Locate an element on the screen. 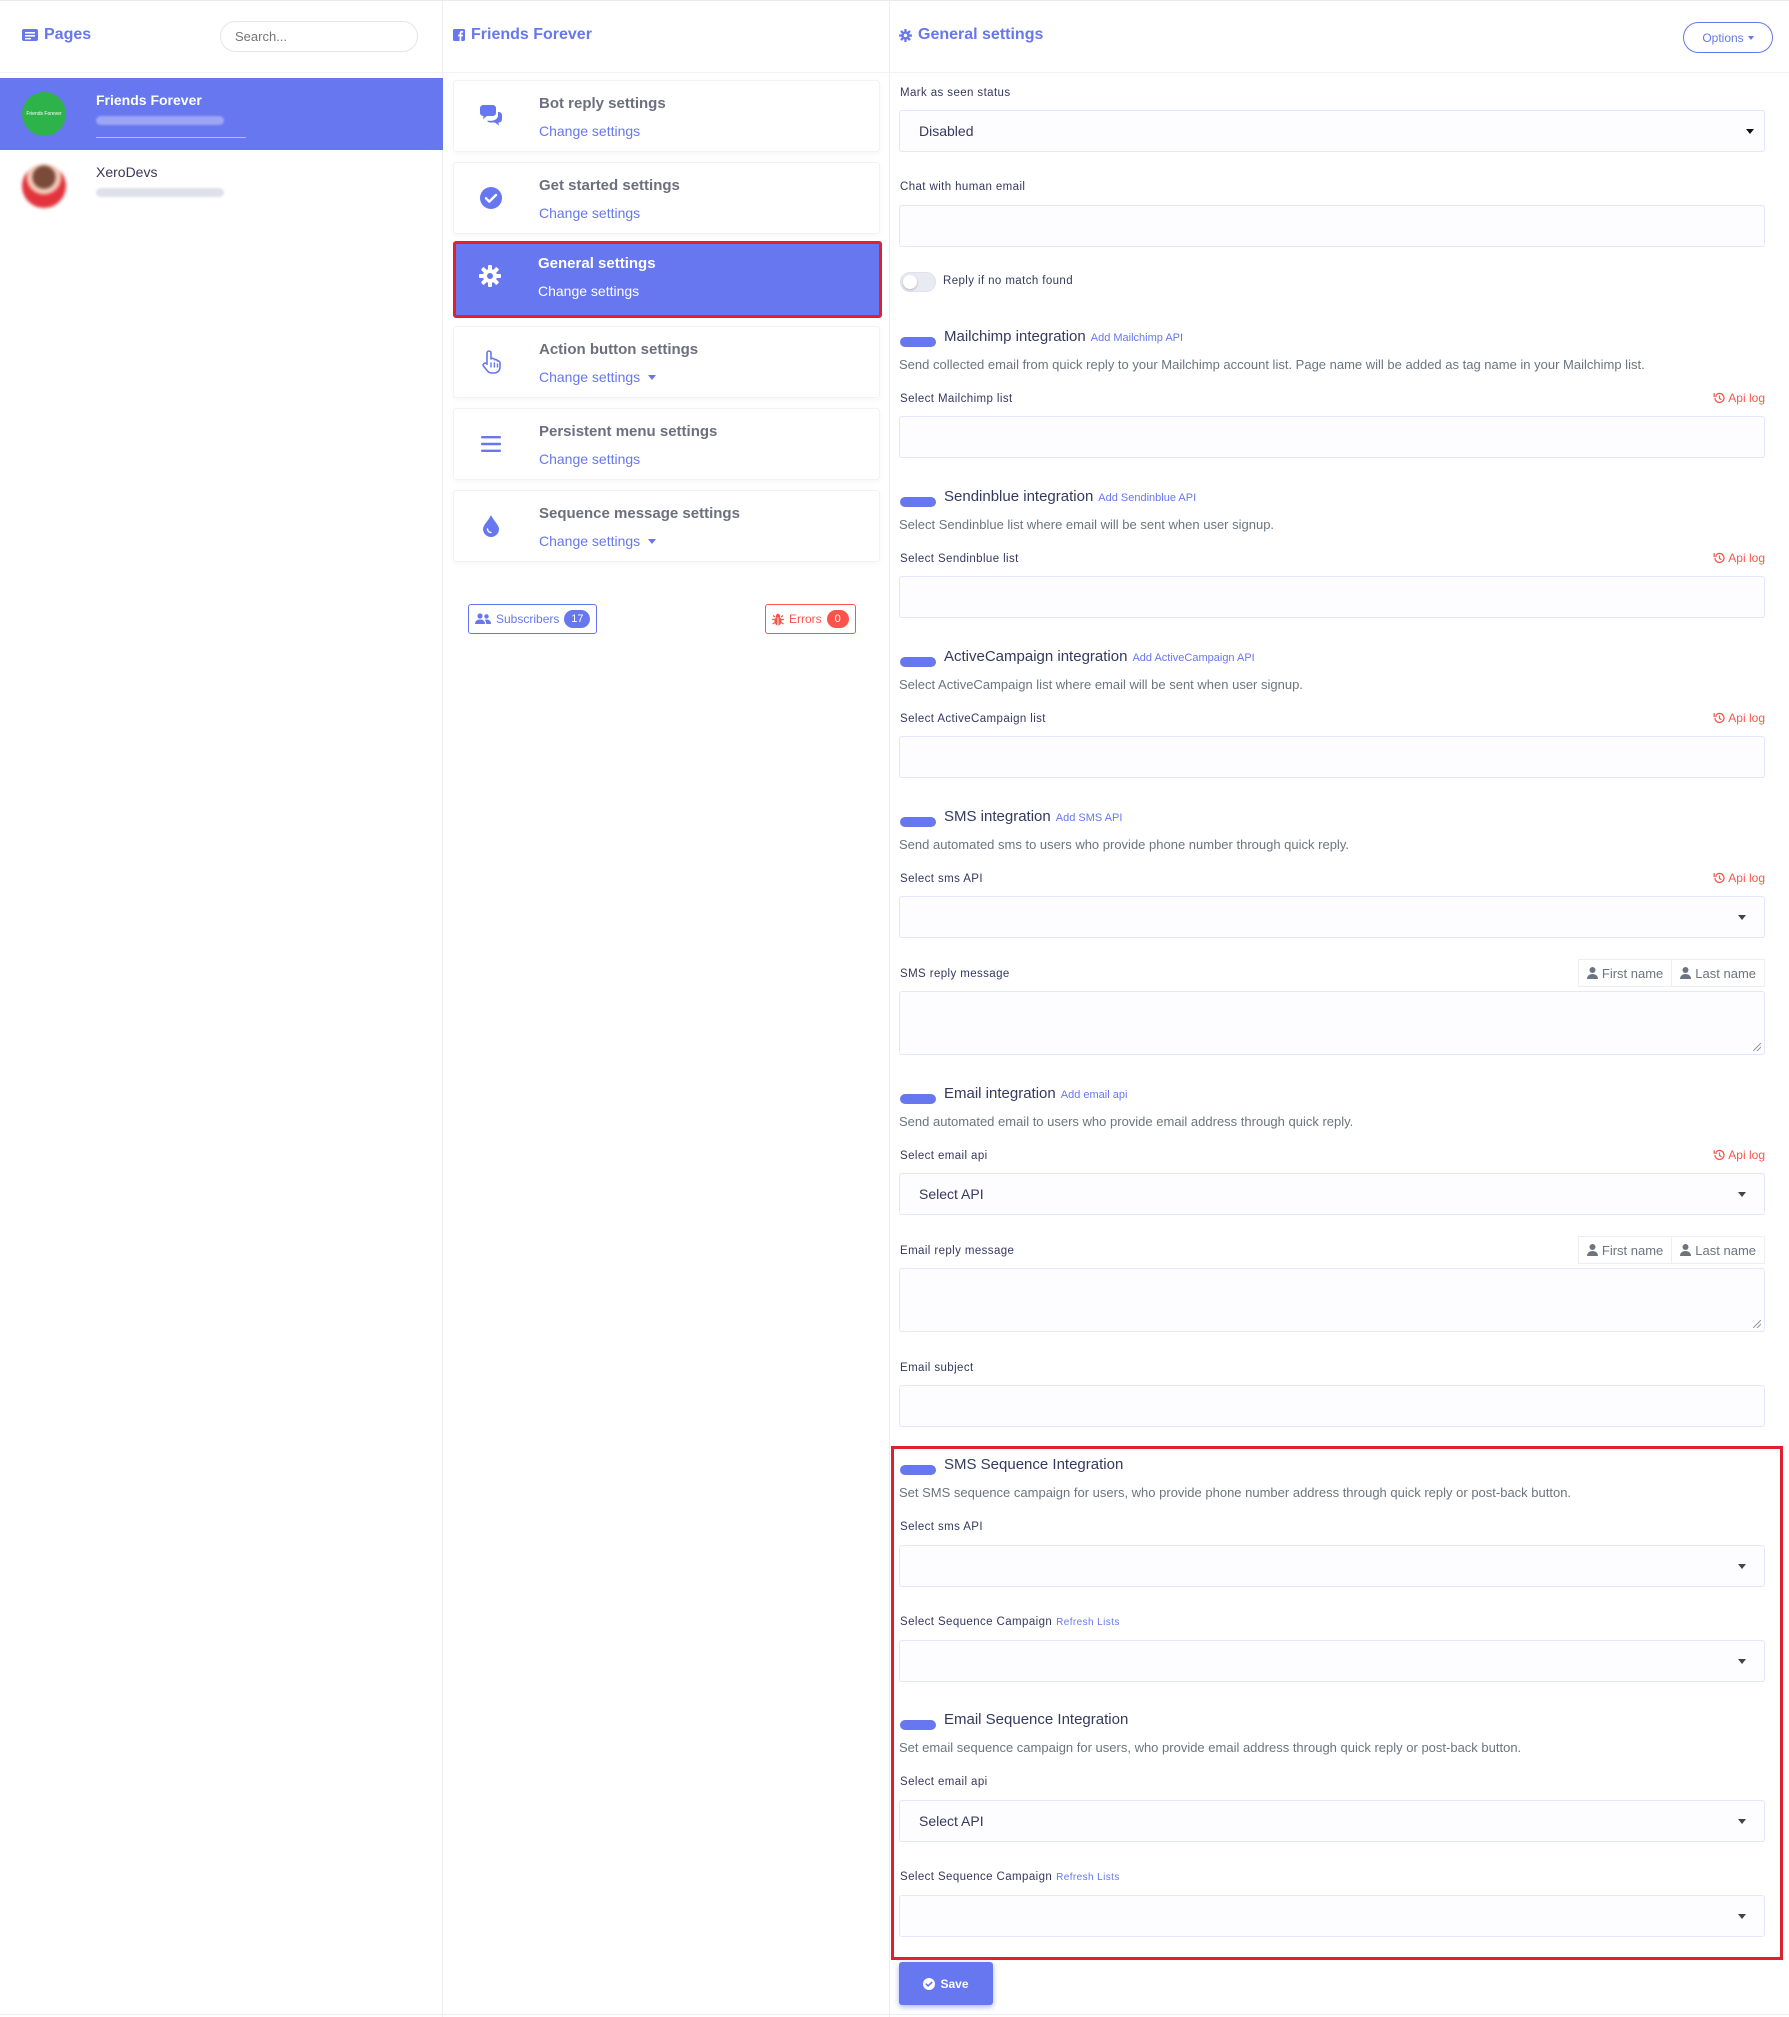  add-sendinblue-api-link: Add Sendinblue API is located at coordinates (1147, 498).